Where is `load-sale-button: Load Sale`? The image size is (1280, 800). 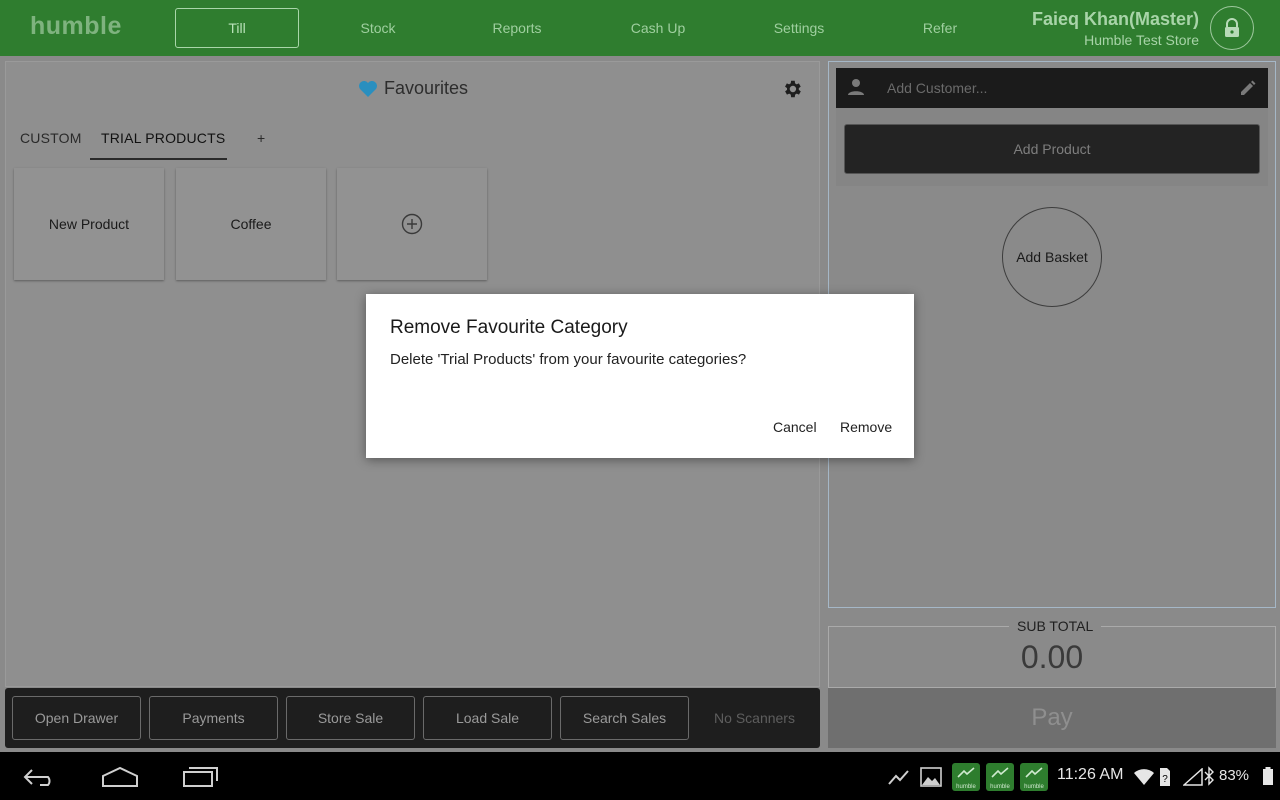
load-sale-button: Load Sale is located at coordinates (487, 718).